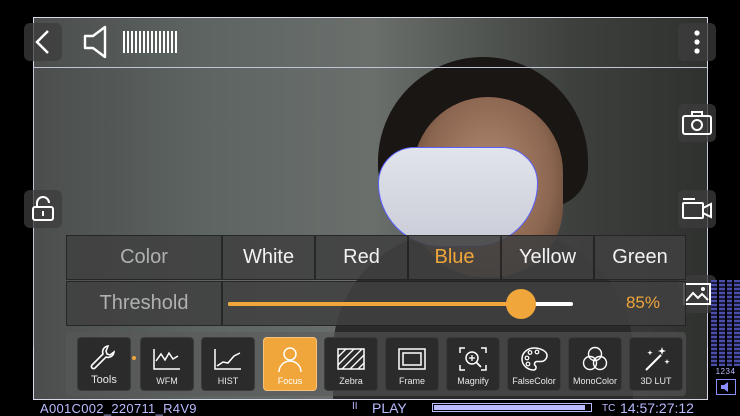 This screenshot has height=416, width=740. Describe the element at coordinates (547, 257) in the screenshot. I see `color-option-yellow: Yellow` at that location.